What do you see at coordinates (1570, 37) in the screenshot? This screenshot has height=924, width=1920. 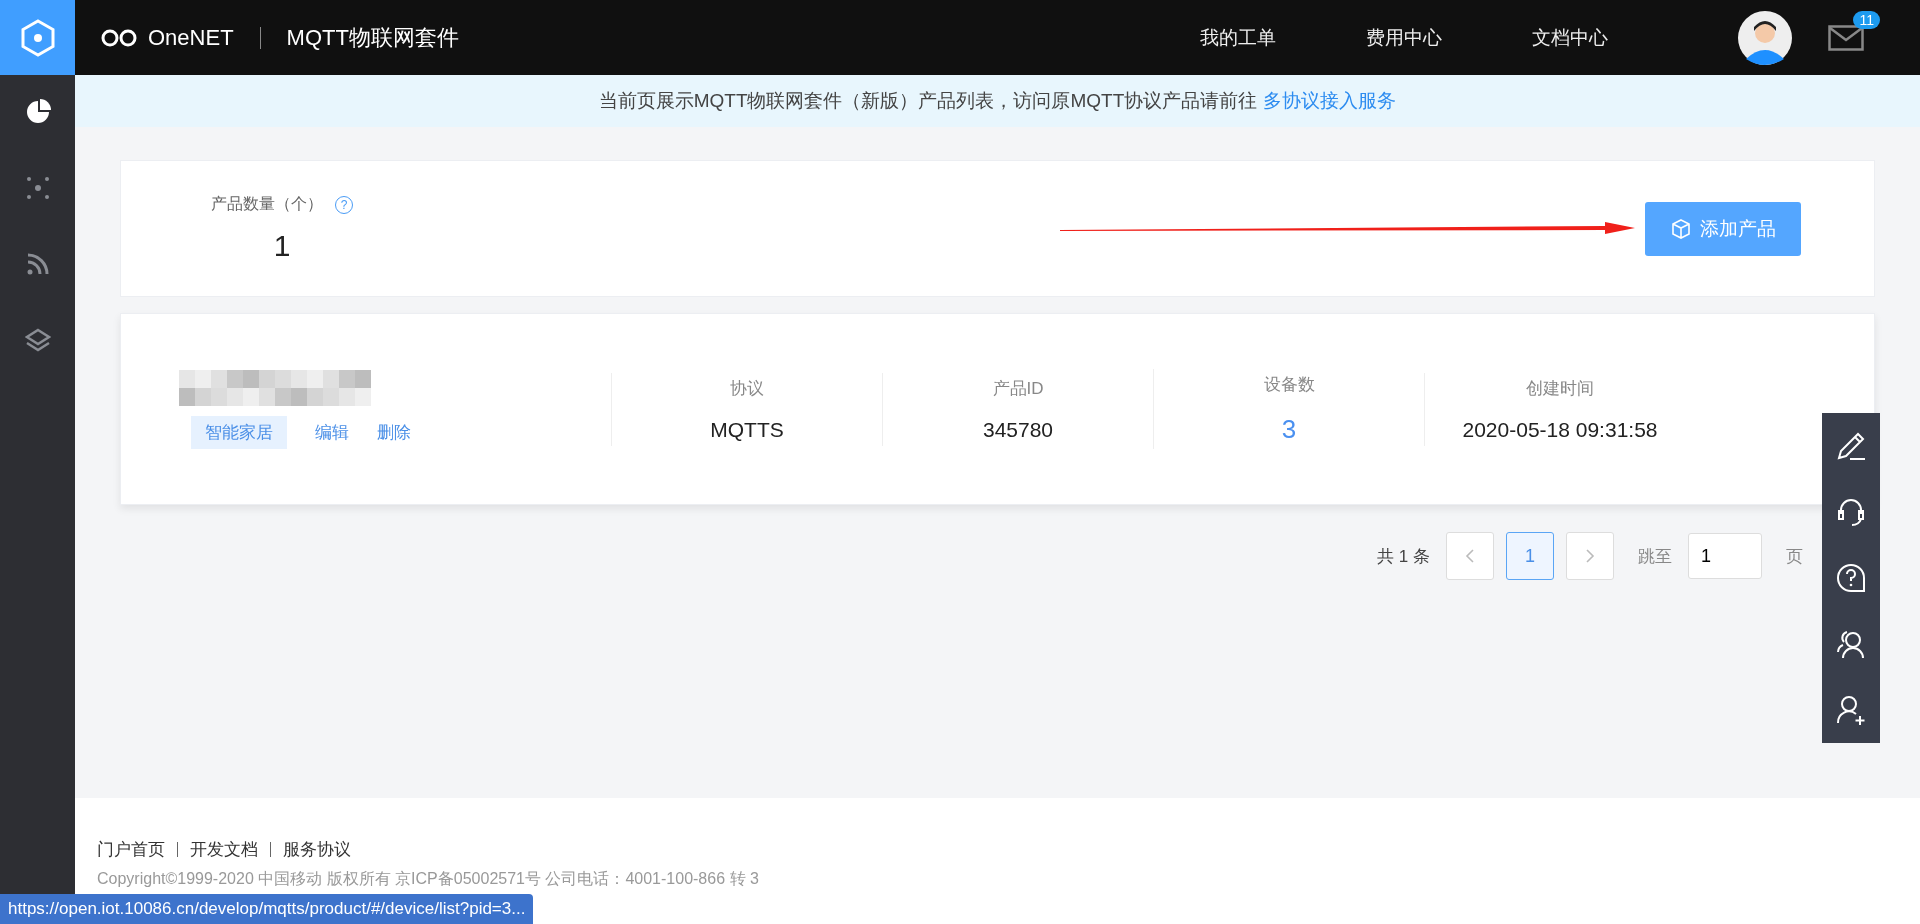 I see `nav-link: 文档中心` at bounding box center [1570, 37].